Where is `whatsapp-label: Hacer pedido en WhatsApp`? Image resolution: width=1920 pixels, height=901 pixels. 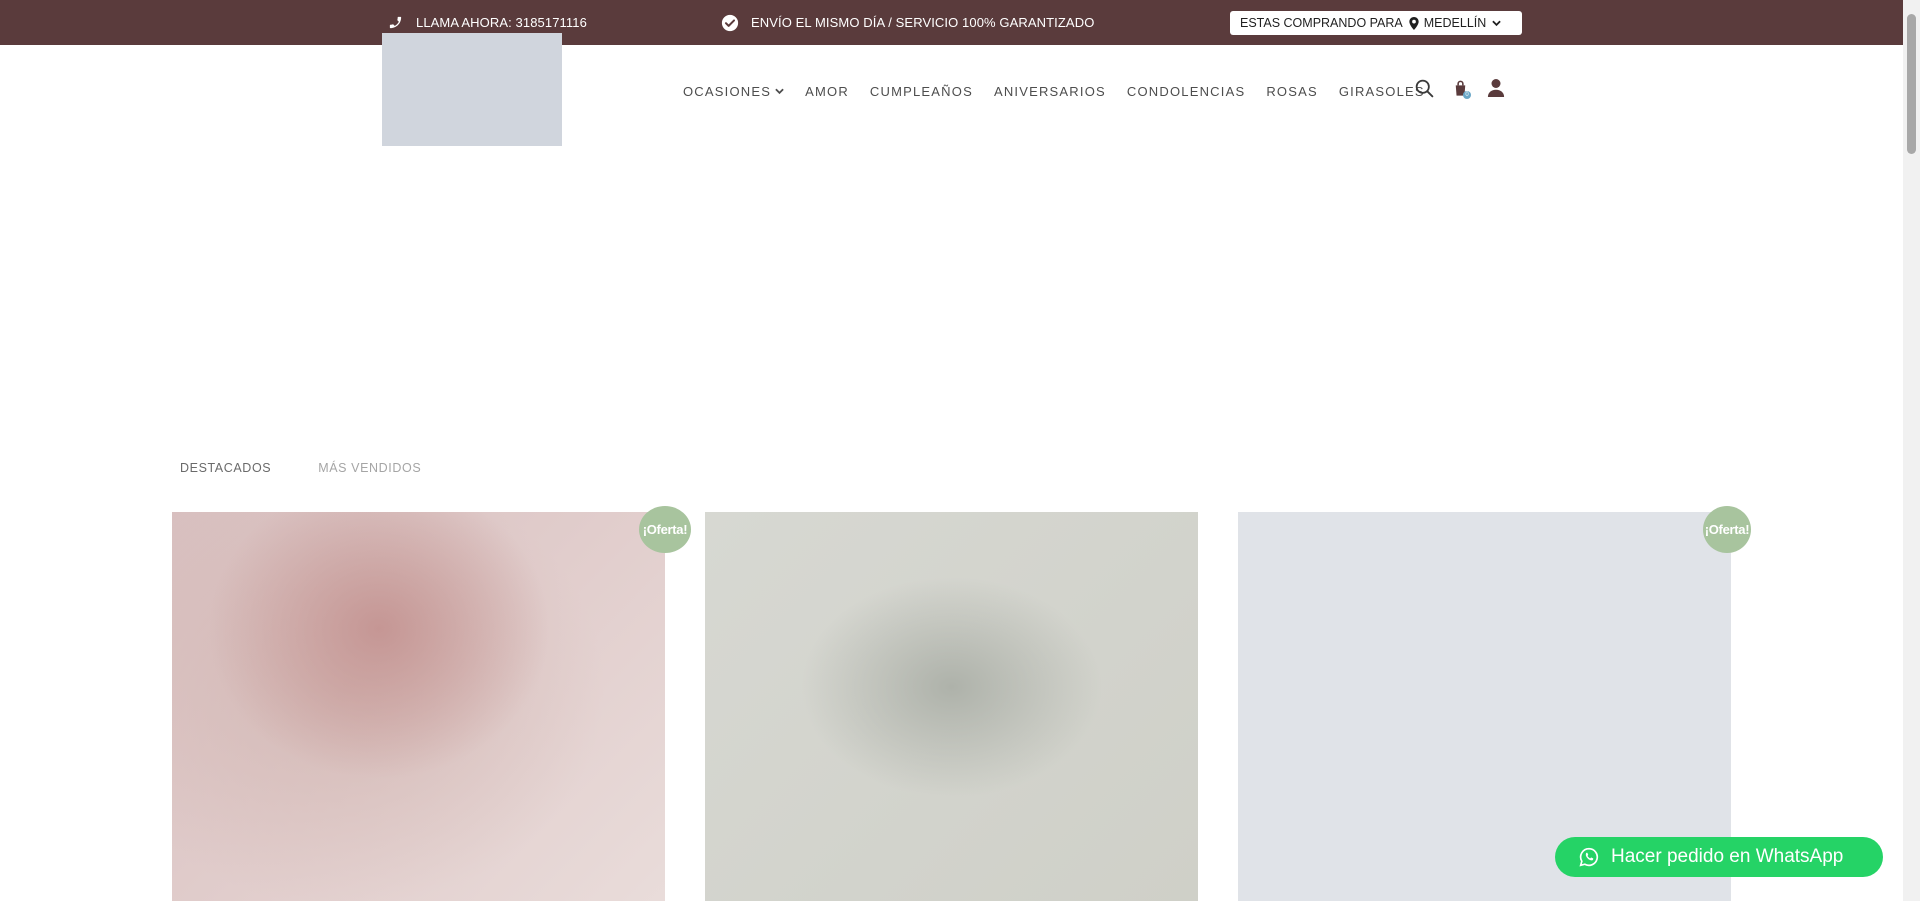
whatsapp-label: Hacer pedido en WhatsApp is located at coordinates (1727, 856).